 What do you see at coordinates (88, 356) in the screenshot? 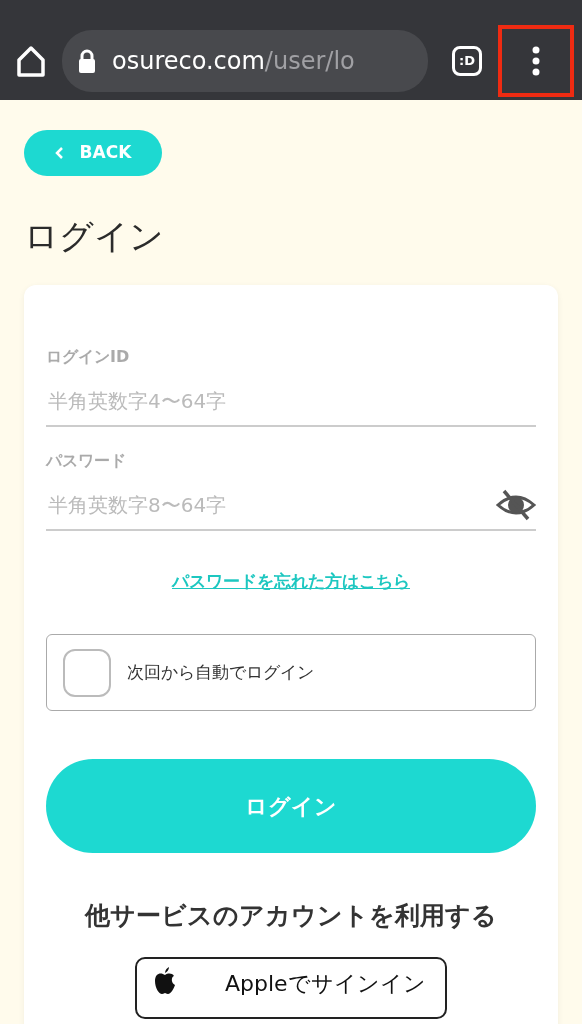
I see `field-label: ログインID` at bounding box center [88, 356].